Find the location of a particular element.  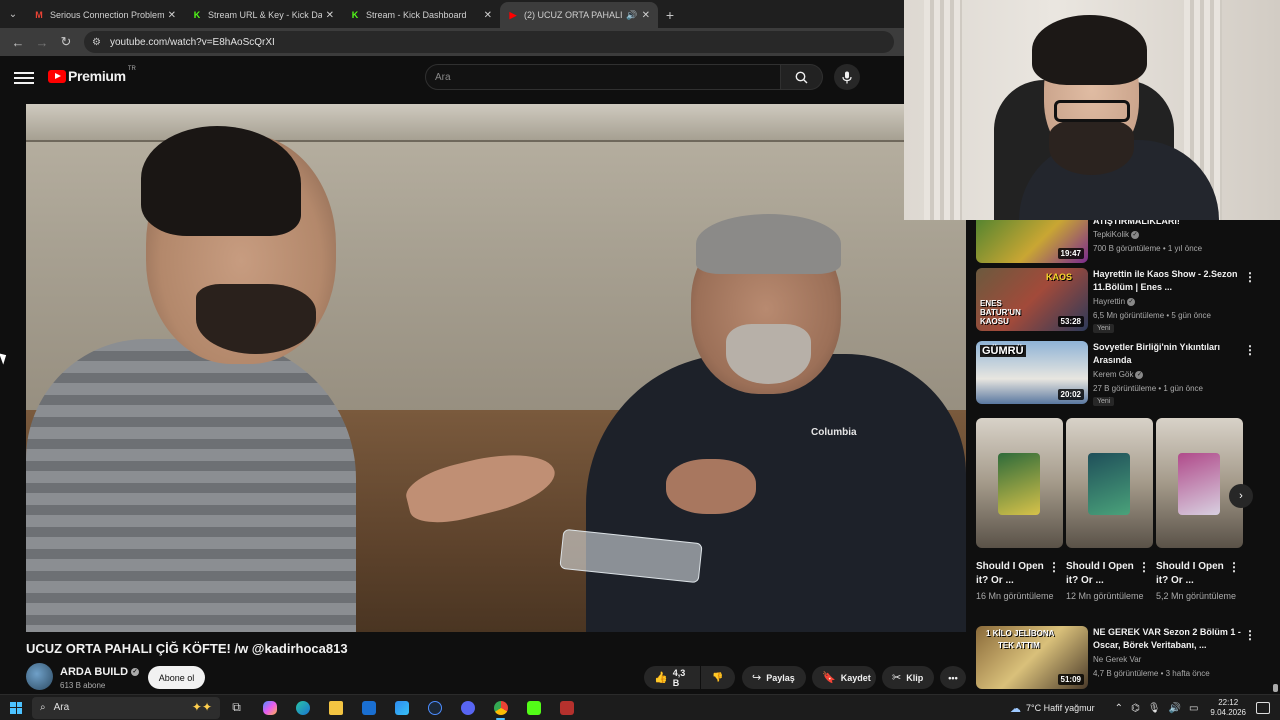

network-icon: ⌬ is located at coordinates (1135, 708).